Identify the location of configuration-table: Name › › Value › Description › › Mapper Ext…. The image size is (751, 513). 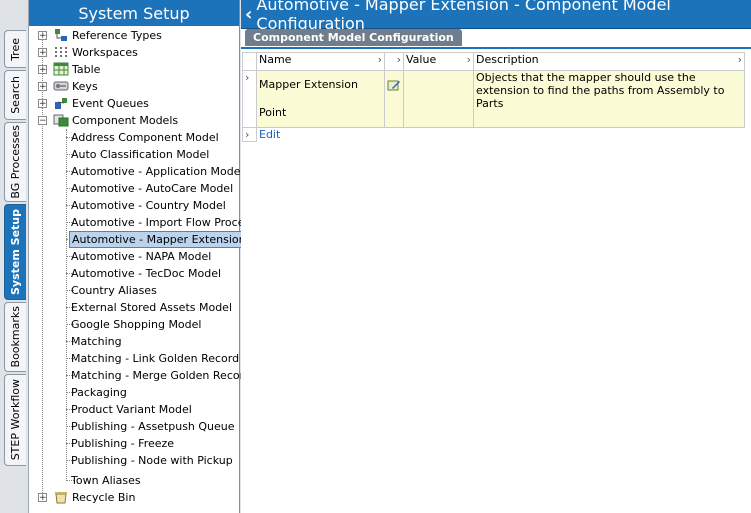
(493, 97).